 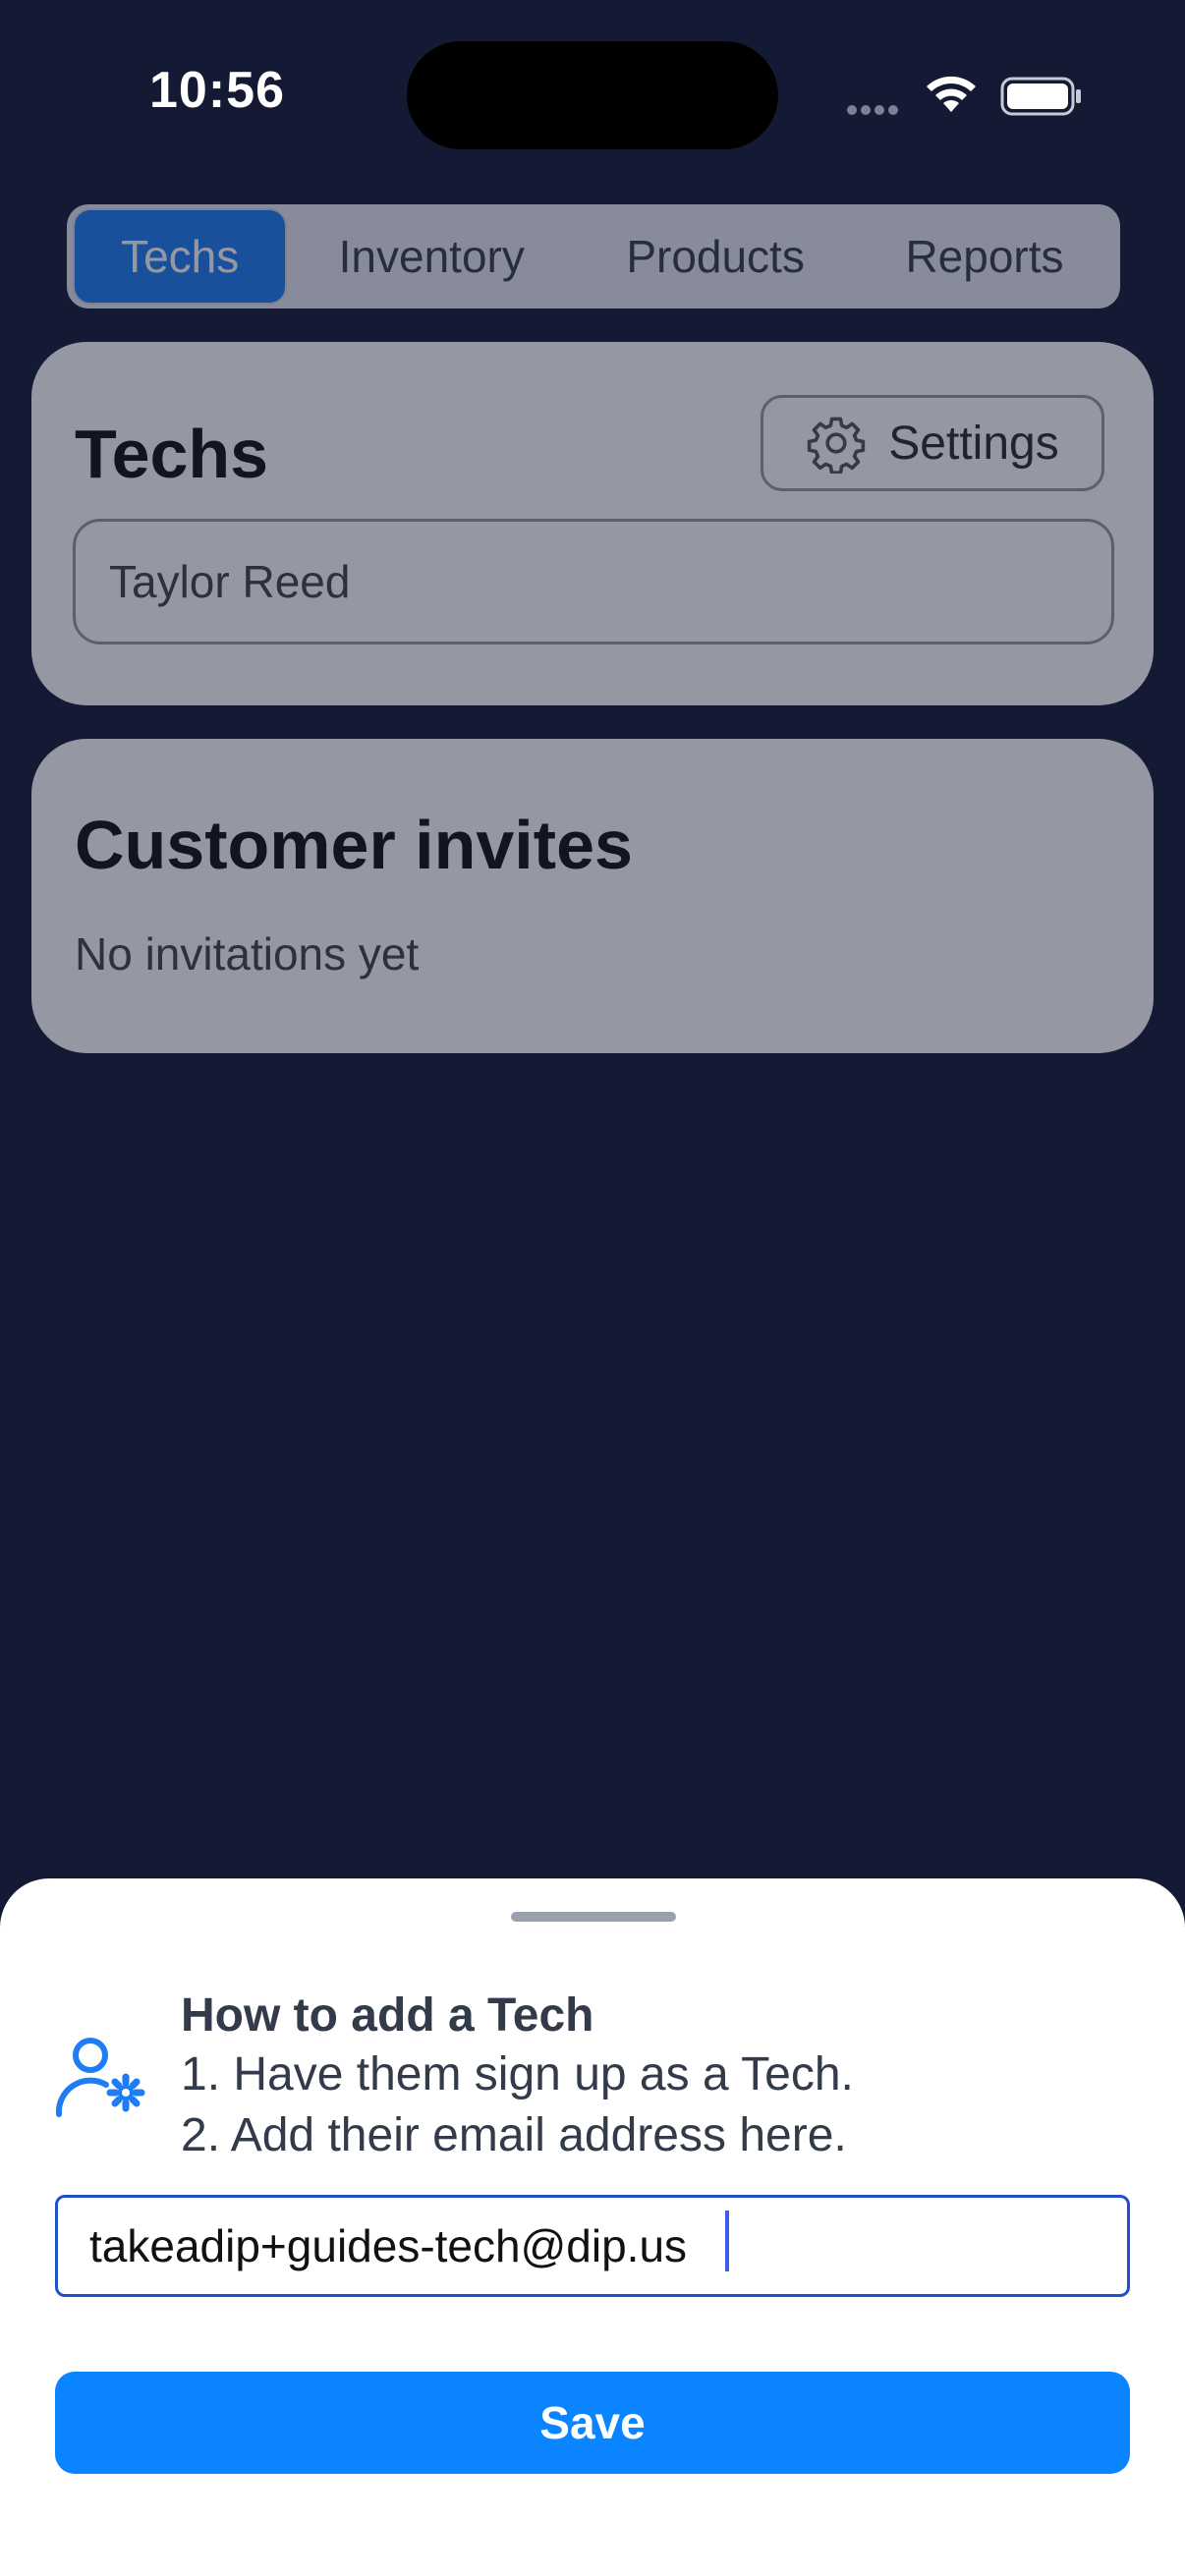 What do you see at coordinates (594, 1917) in the screenshot?
I see `sheet-grabber` at bounding box center [594, 1917].